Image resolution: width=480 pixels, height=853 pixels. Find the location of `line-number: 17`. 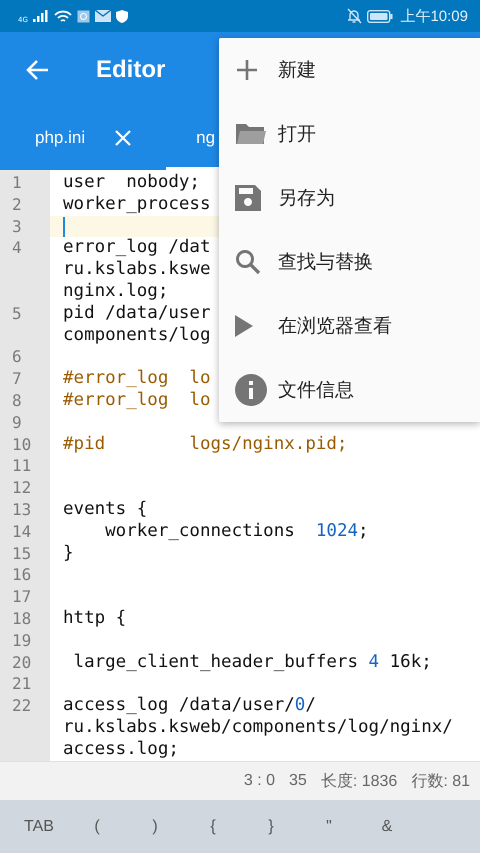

line-number: 17 is located at coordinates (21, 597).